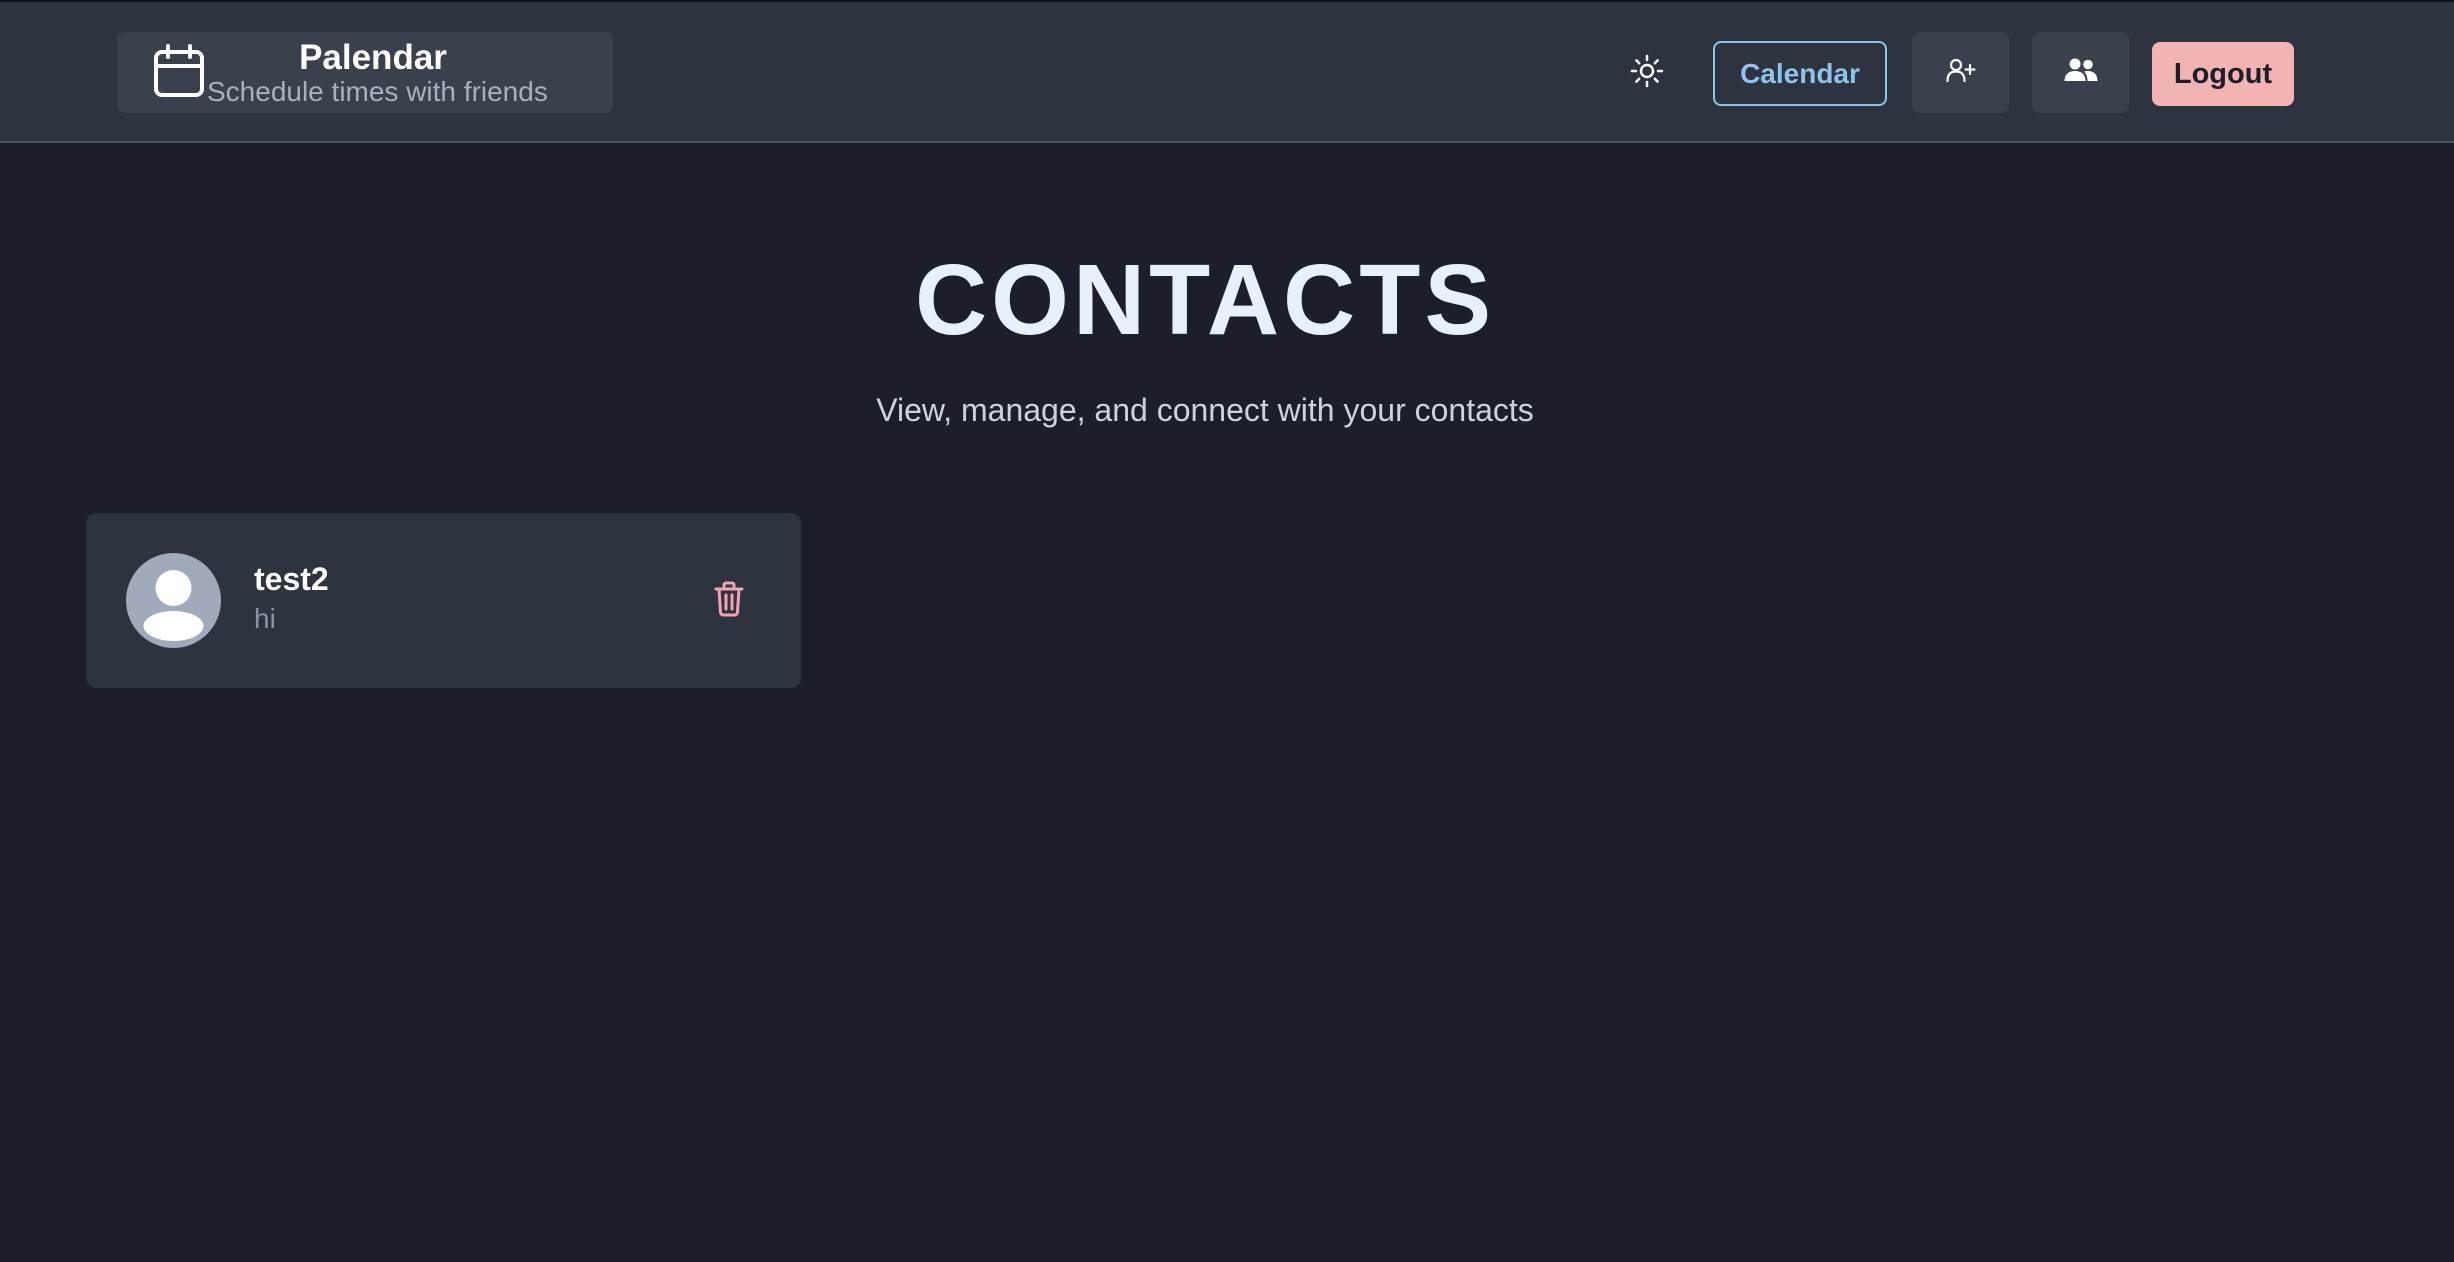 This screenshot has height=1262, width=2454. I want to click on calendar-icon, so click(179, 71).